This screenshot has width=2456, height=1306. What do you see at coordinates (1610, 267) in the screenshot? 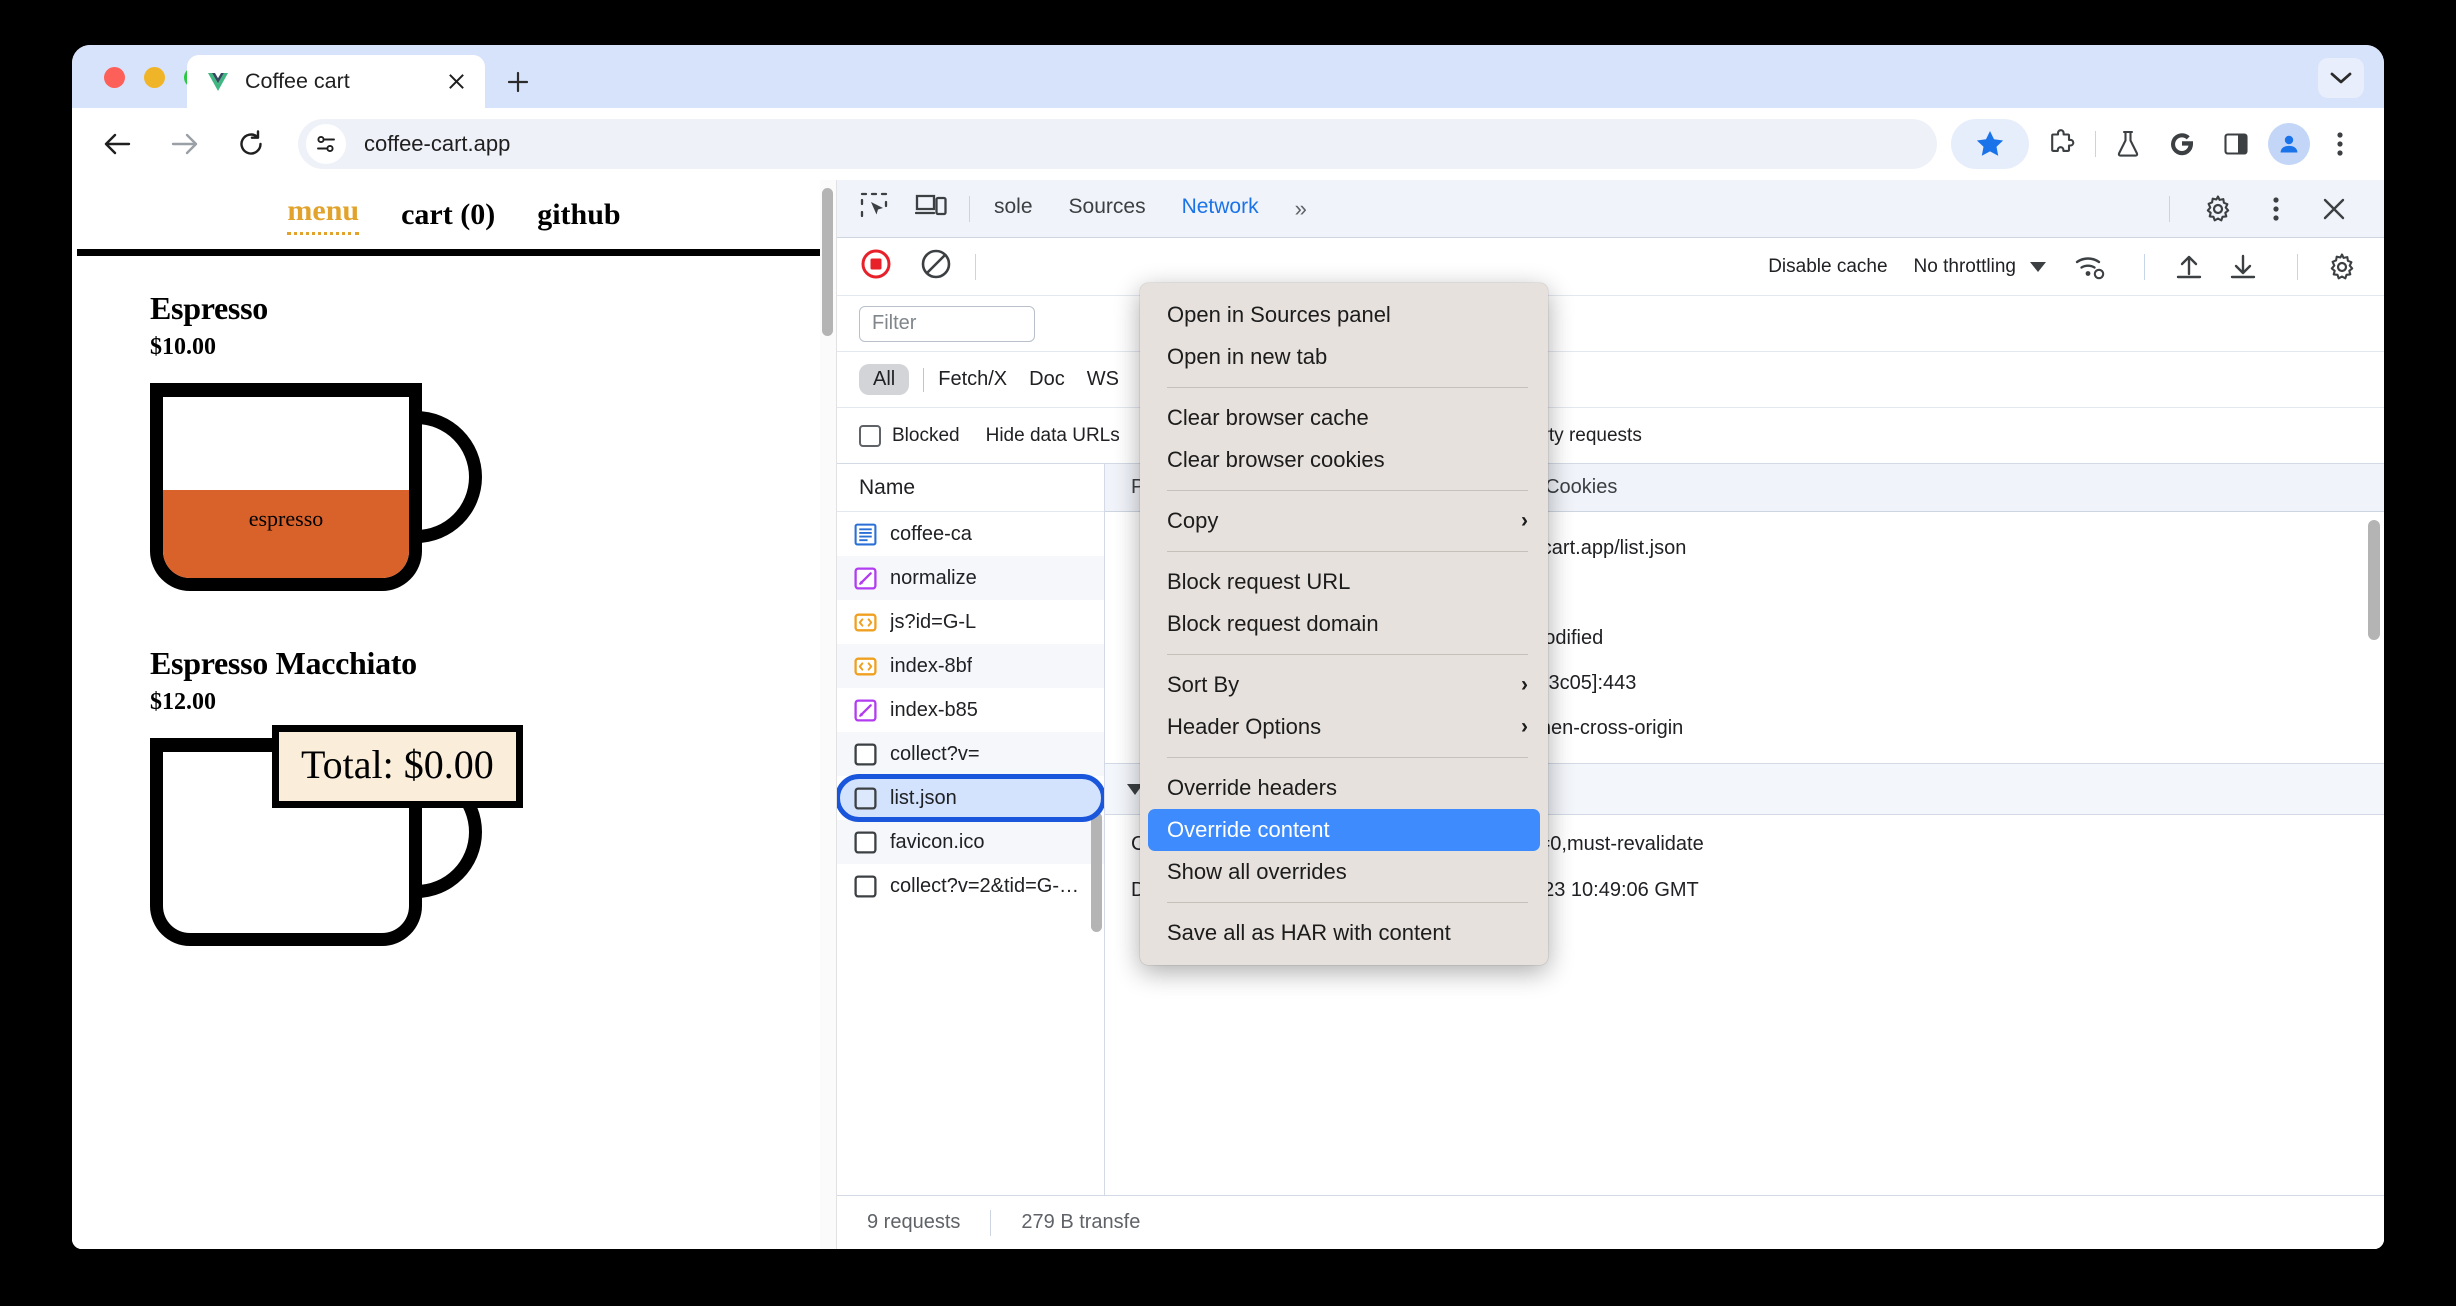
I see `network-toolbar: Disable cache No throttling` at bounding box center [1610, 267].